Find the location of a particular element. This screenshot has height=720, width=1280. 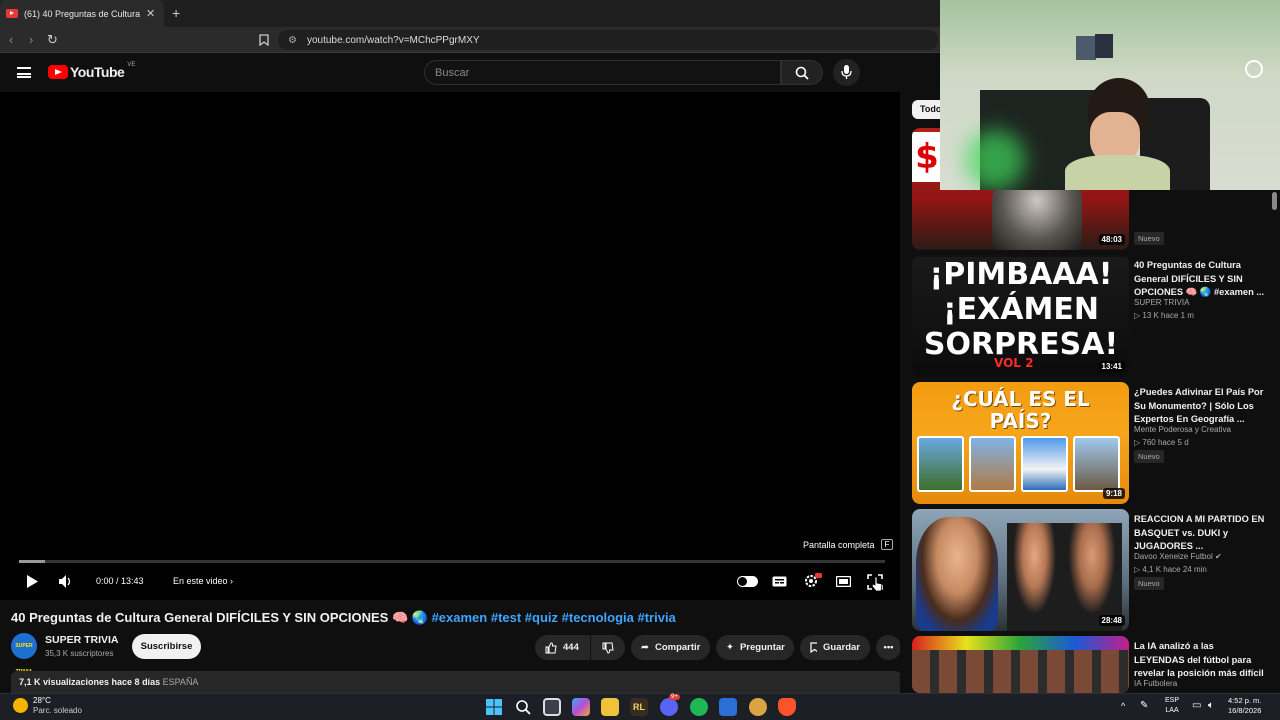

rl-app-icon: RL is located at coordinates (639, 707).